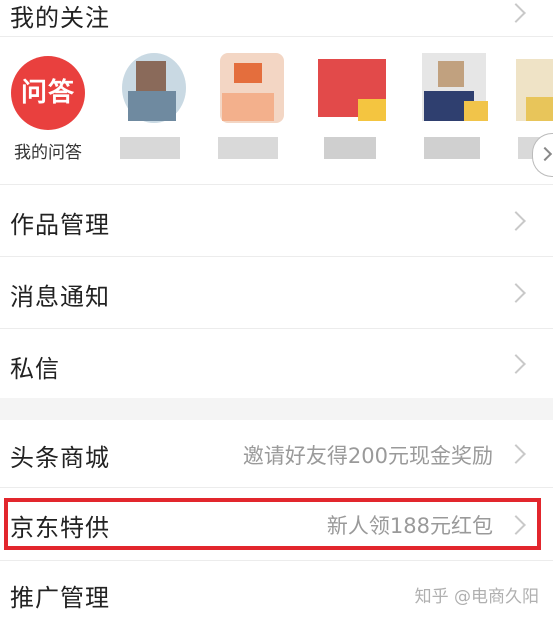  I want to click on jd-special-row: 京东特供 新人领188元红包, so click(276, 524).